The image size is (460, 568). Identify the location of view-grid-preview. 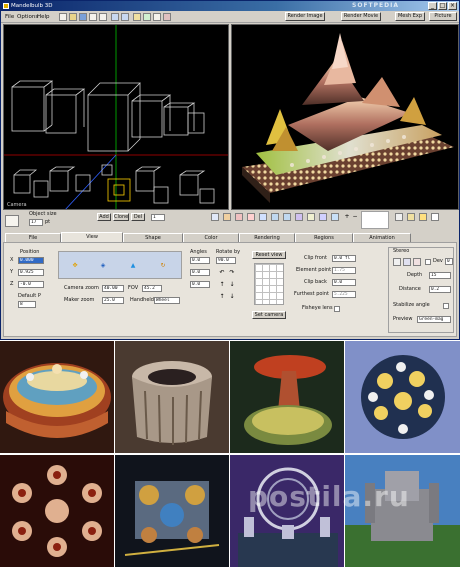
(269, 284).